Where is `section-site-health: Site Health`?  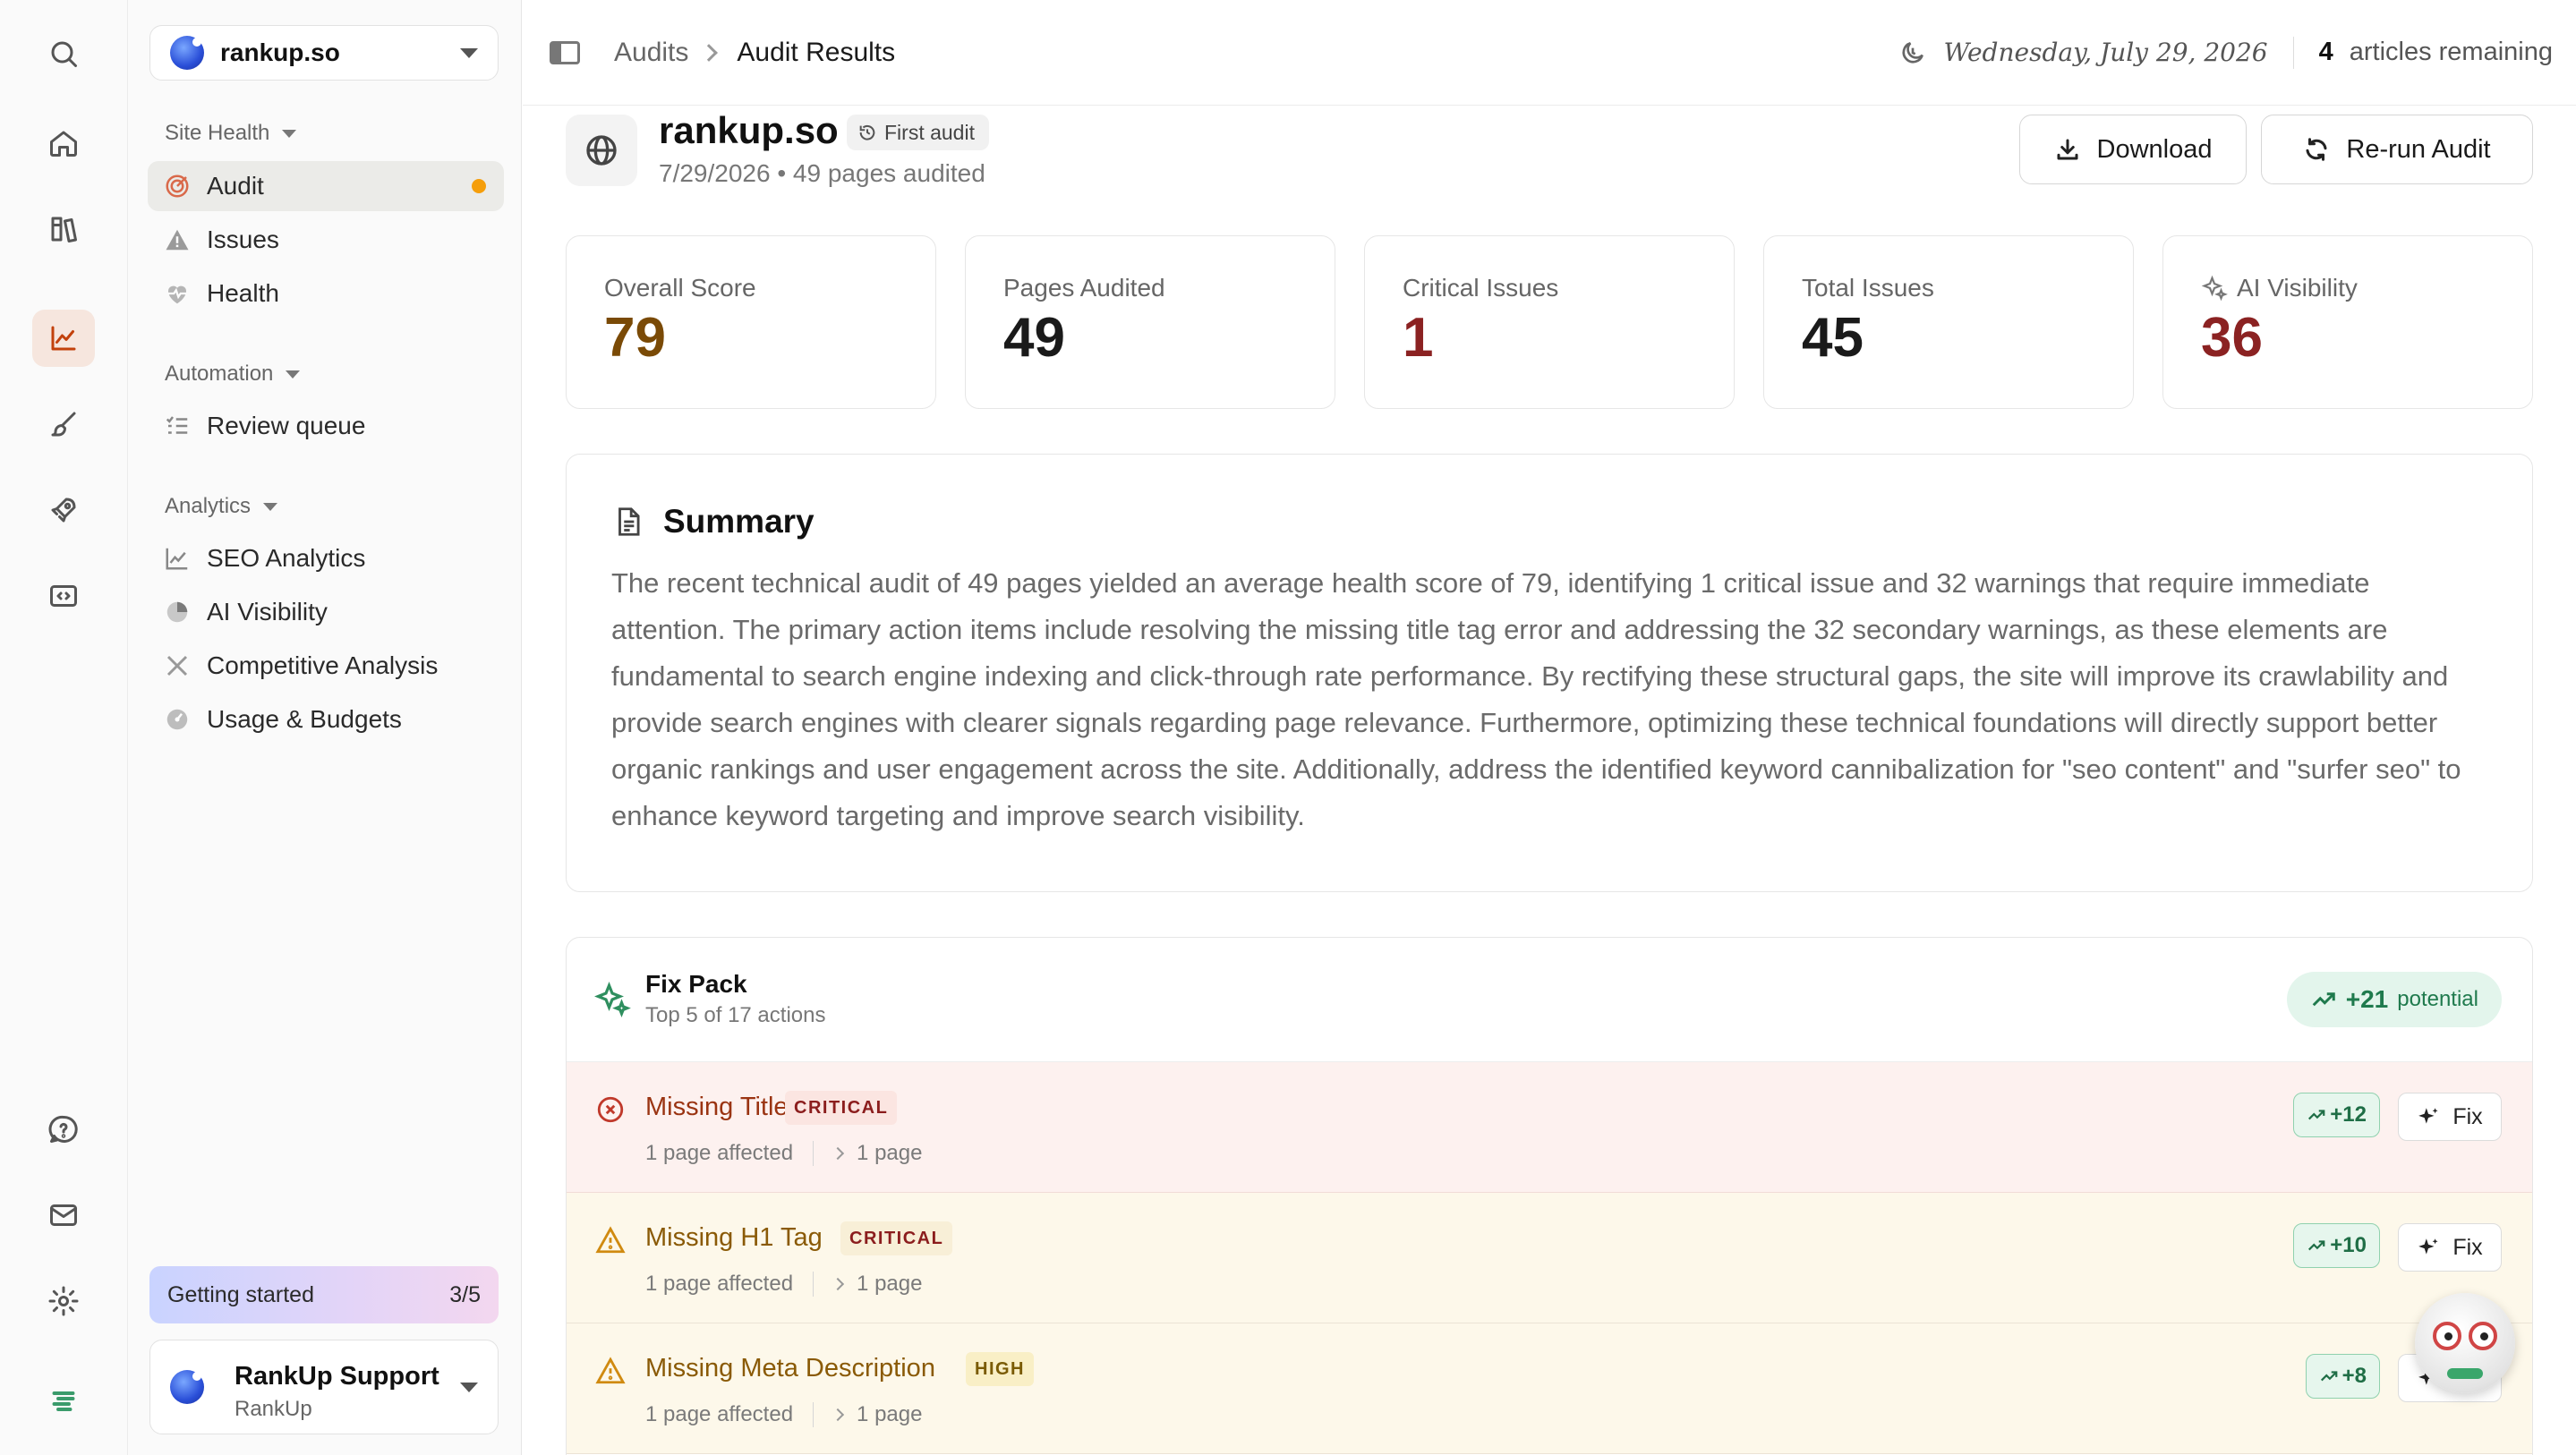
section-site-health: Site Health is located at coordinates (231, 133).